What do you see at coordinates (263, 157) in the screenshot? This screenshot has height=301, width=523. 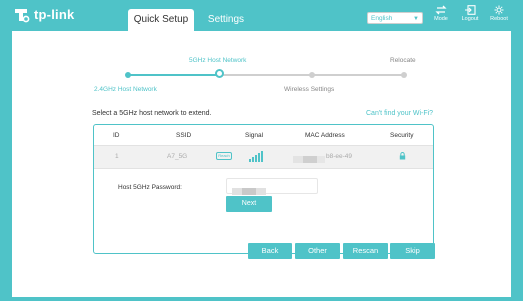 I see `table-row: 1 A7_5G Reach b8-ee-49` at bounding box center [263, 157].